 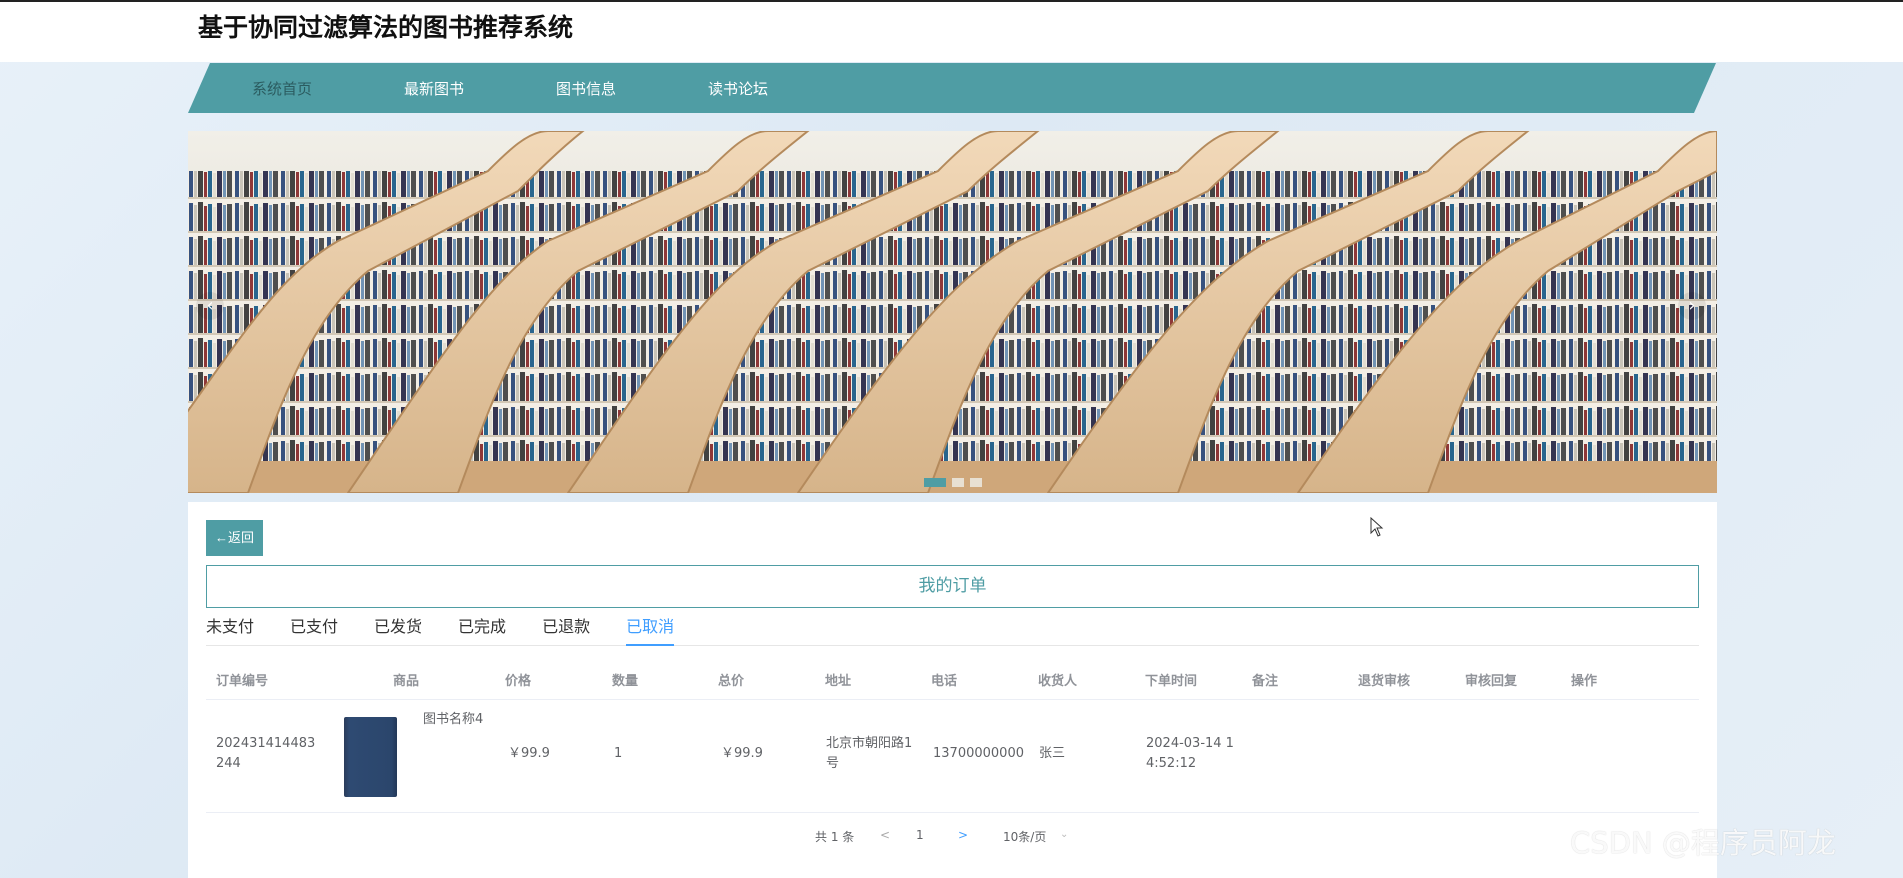 I want to click on col-order-time: 下单时间, so click(x=1171, y=681).